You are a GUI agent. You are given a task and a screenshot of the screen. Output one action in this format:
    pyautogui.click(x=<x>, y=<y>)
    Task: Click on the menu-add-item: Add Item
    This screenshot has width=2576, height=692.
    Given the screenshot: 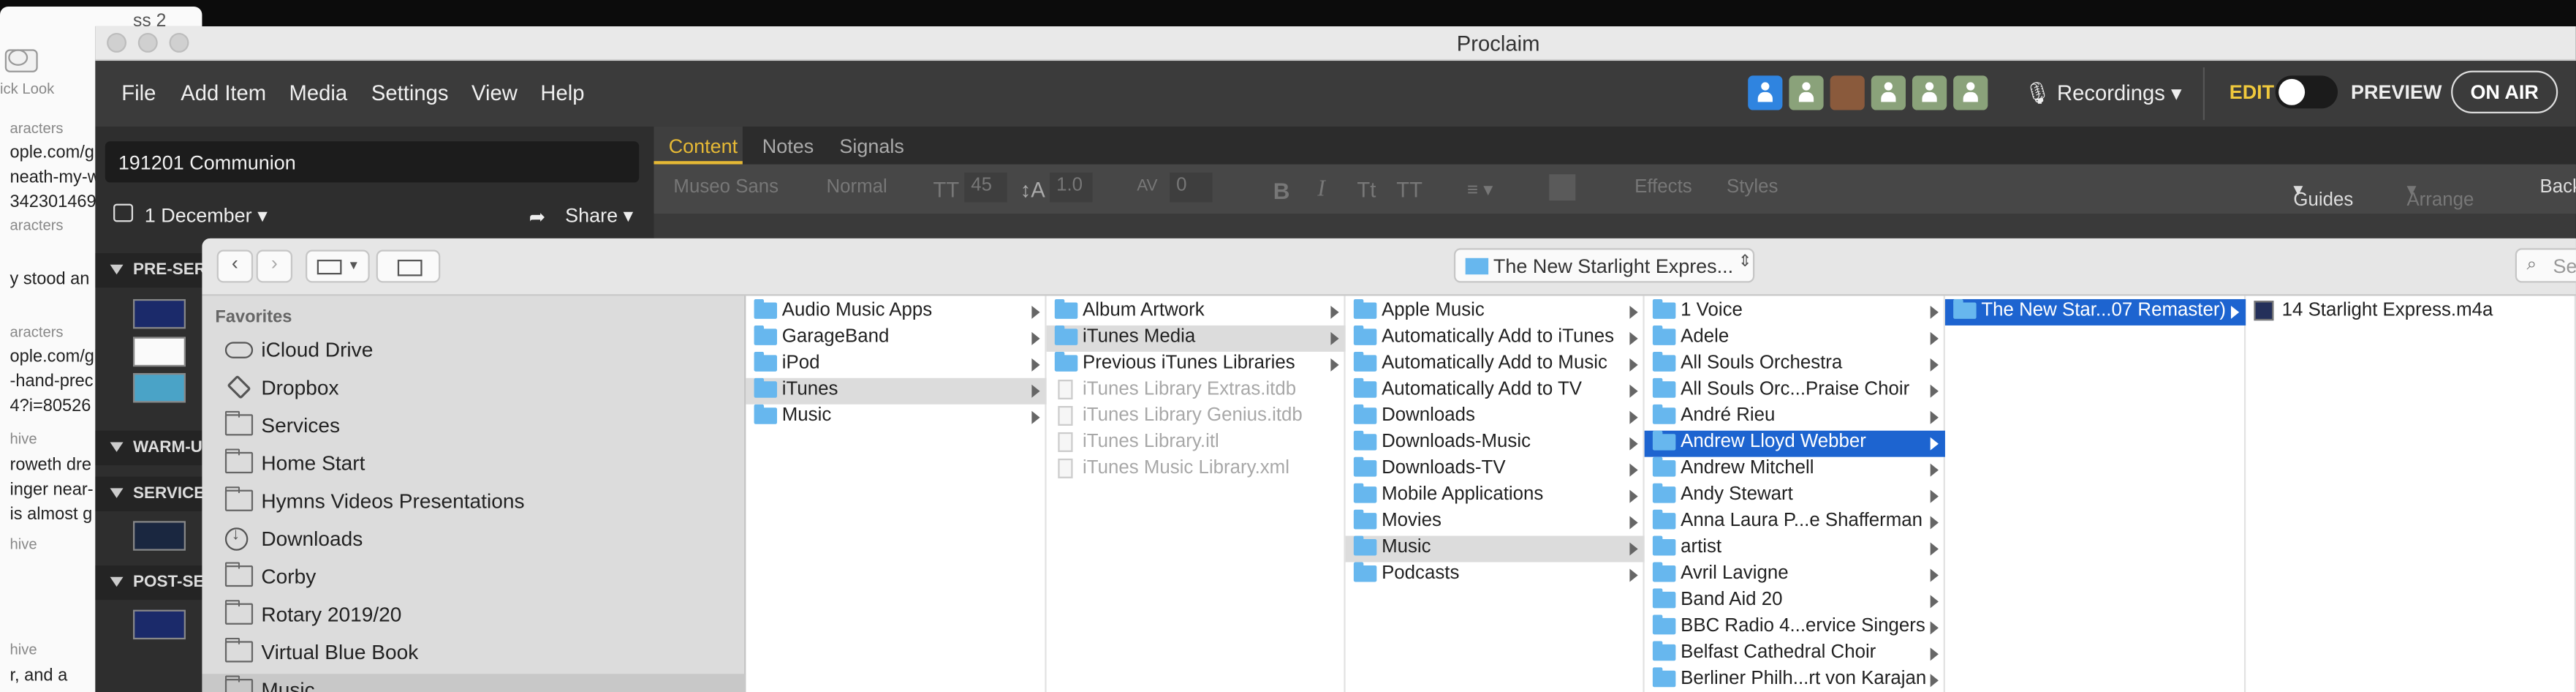 What is the action you would take?
    pyautogui.click(x=223, y=92)
    